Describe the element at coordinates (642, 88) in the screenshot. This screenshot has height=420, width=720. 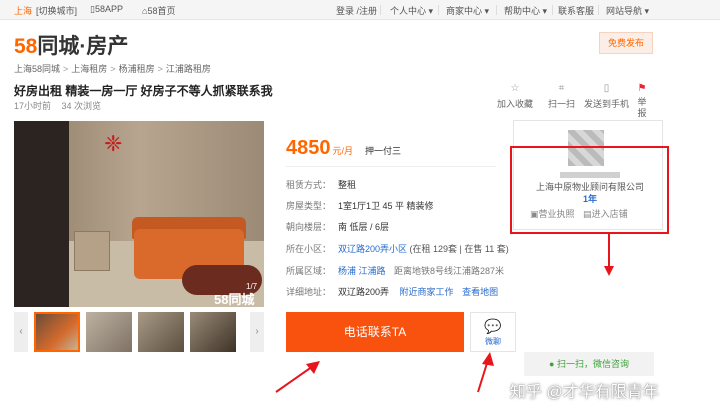
I see `report-icon: ⚑` at that location.